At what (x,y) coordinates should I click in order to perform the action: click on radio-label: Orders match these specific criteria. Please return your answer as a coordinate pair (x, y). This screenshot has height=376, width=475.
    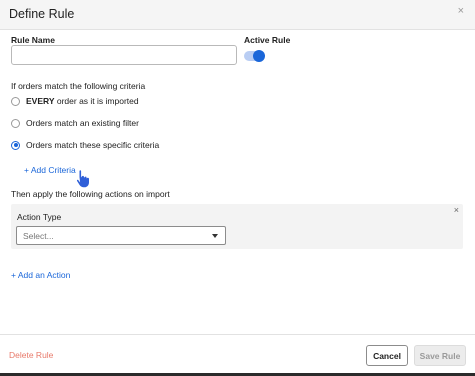
    Looking at the image, I should click on (93, 145).